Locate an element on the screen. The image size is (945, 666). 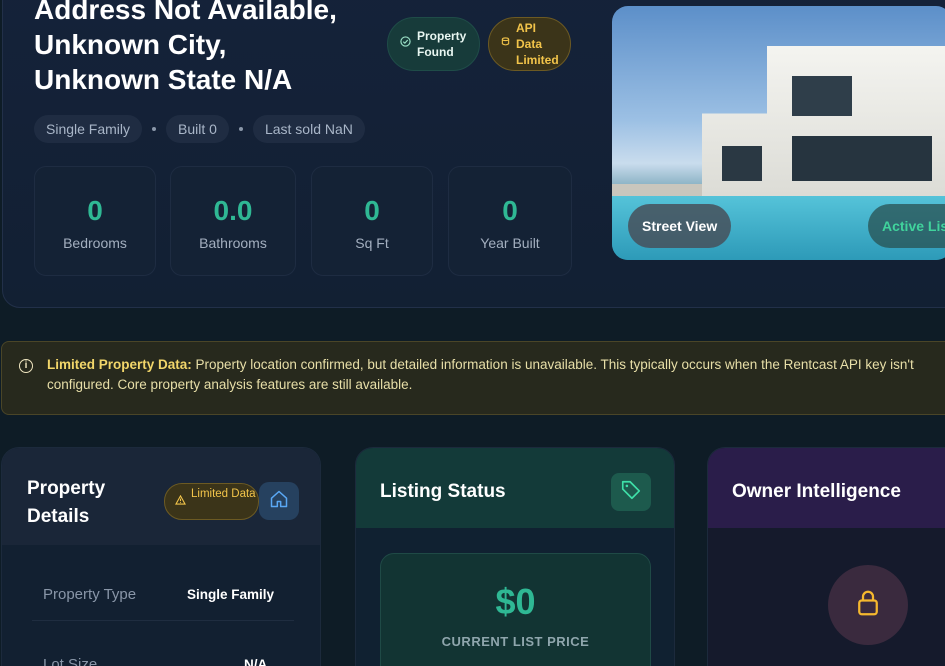
lock-icon is located at coordinates (868, 605).